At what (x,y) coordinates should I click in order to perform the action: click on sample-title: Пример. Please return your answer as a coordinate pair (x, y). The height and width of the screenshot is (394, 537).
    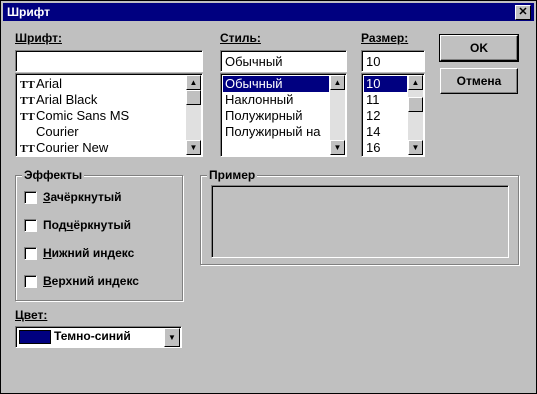
    Looking at the image, I should click on (232, 175).